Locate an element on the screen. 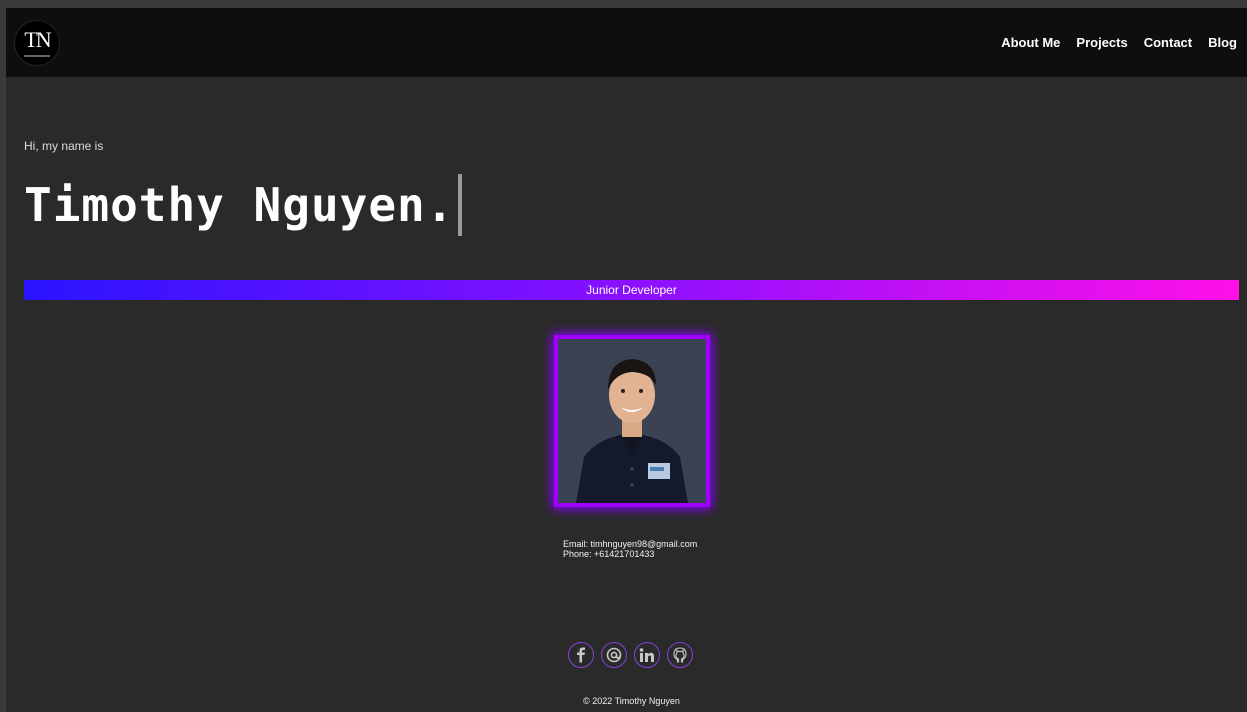  site-logo: TN is located at coordinates (37, 42).